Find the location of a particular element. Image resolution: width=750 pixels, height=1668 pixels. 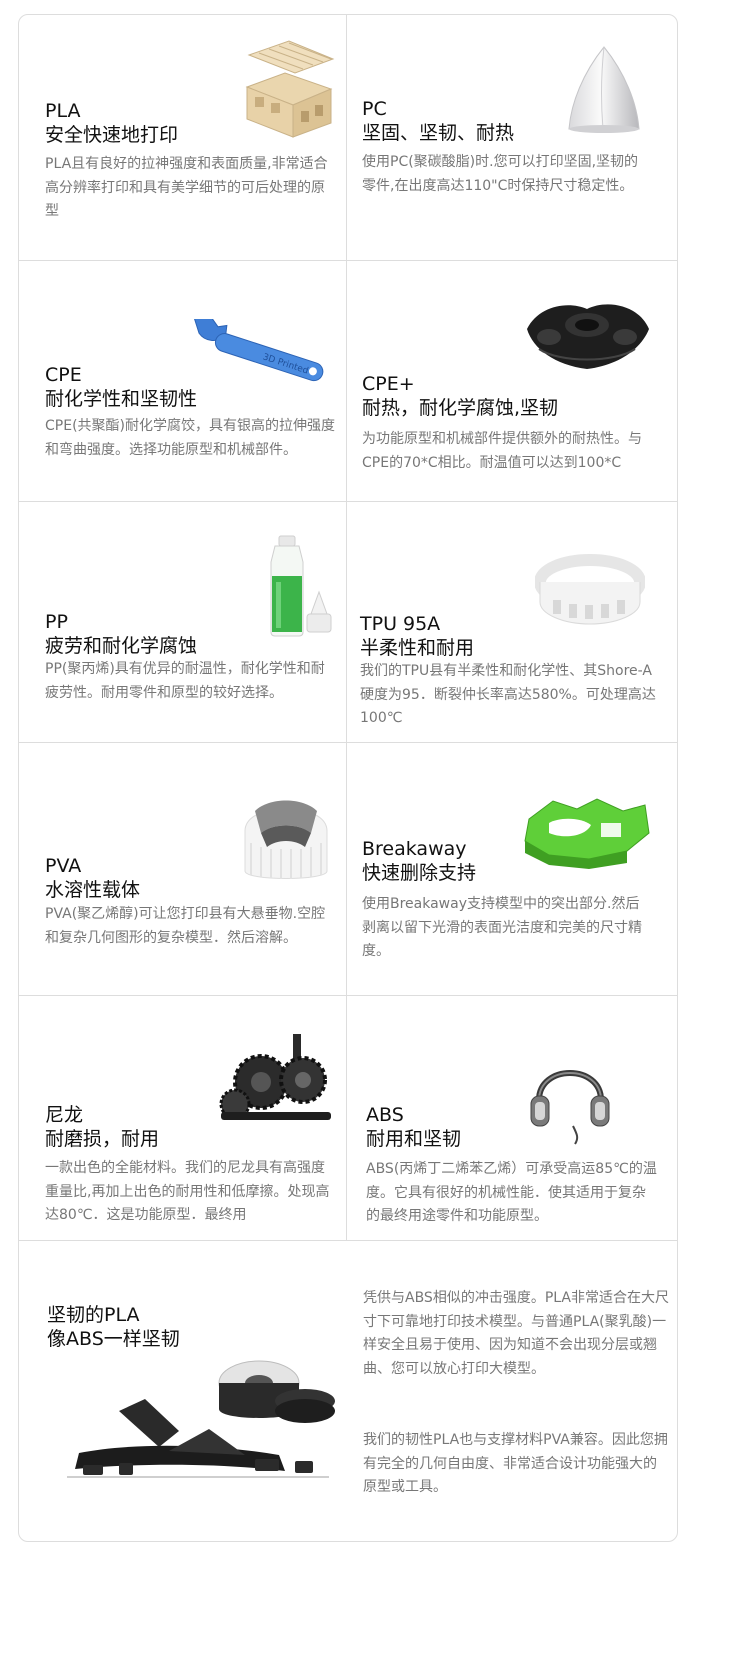

headphones-image is located at coordinates (570, 1107).